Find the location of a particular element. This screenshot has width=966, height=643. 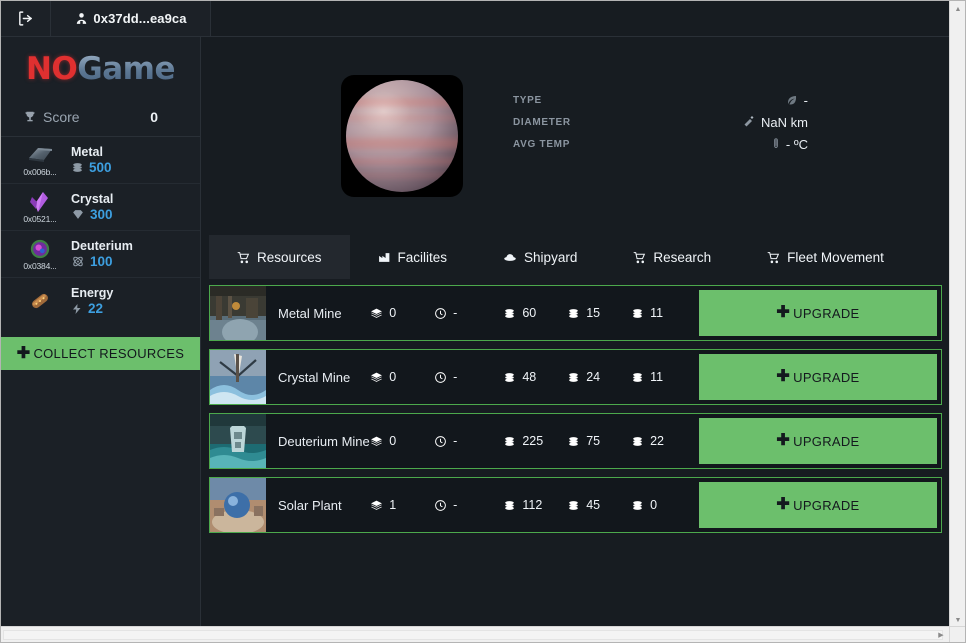

logout-icon is located at coordinates (25, 18).